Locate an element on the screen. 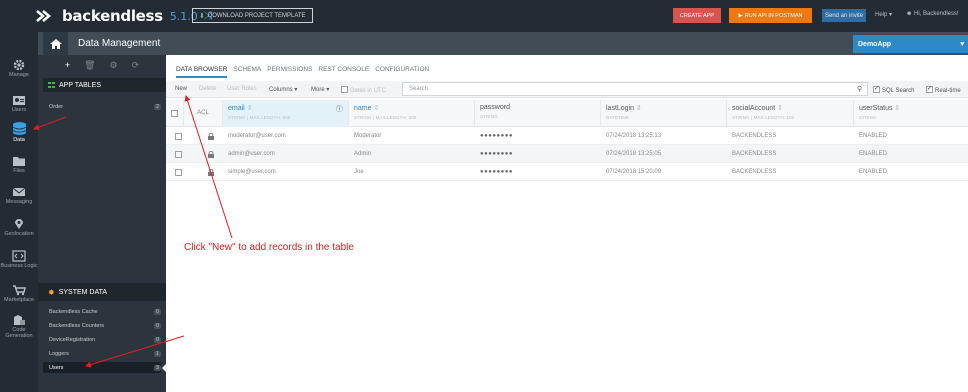 The image size is (968, 392). logo-mark-icon is located at coordinates (43, 16).